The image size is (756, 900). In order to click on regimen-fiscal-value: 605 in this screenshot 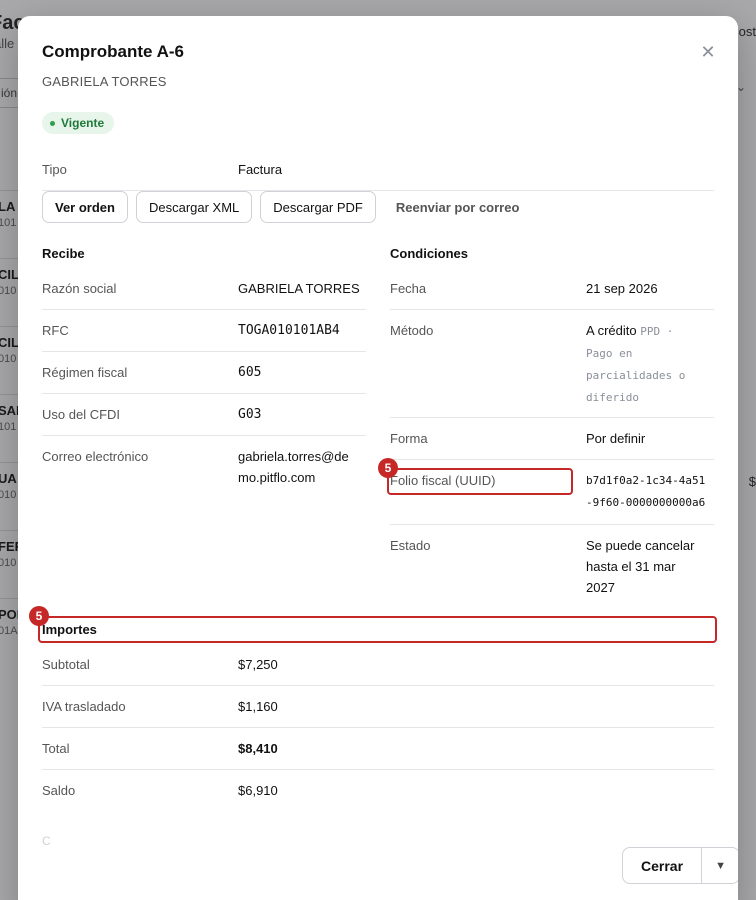, I will do `click(250, 372)`.